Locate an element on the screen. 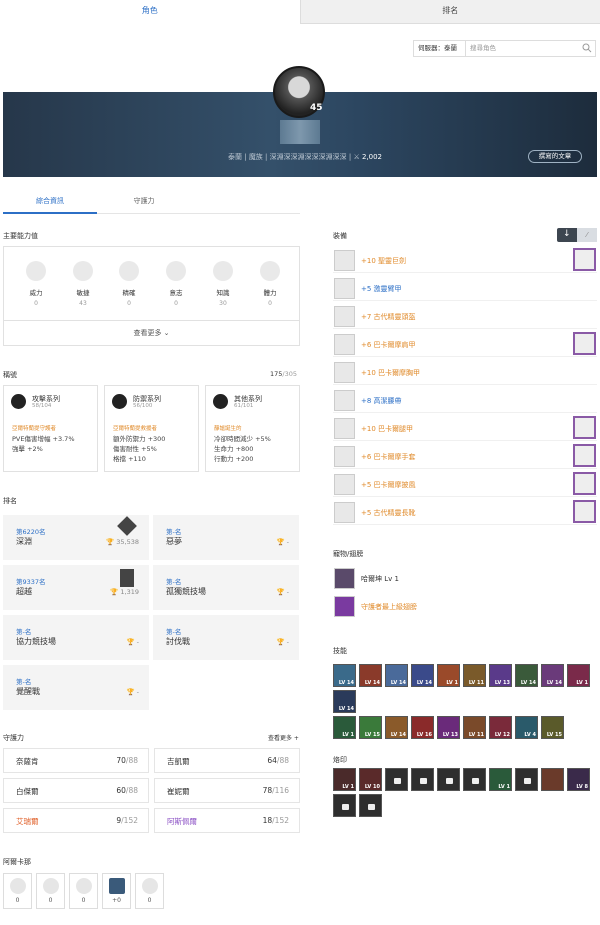  tab-ranking: 排名 is located at coordinates (449, 12).